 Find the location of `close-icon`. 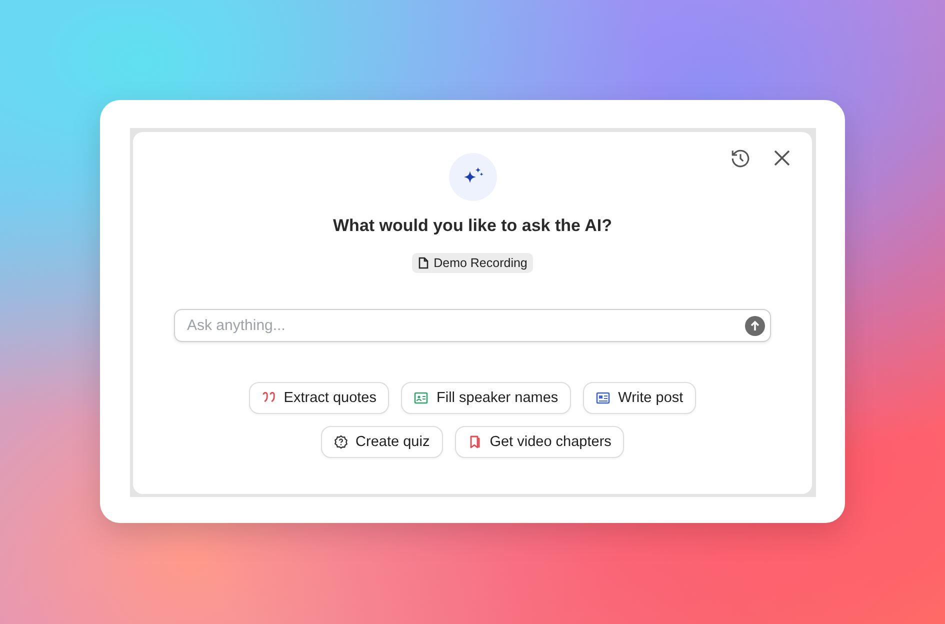

close-icon is located at coordinates (782, 158).